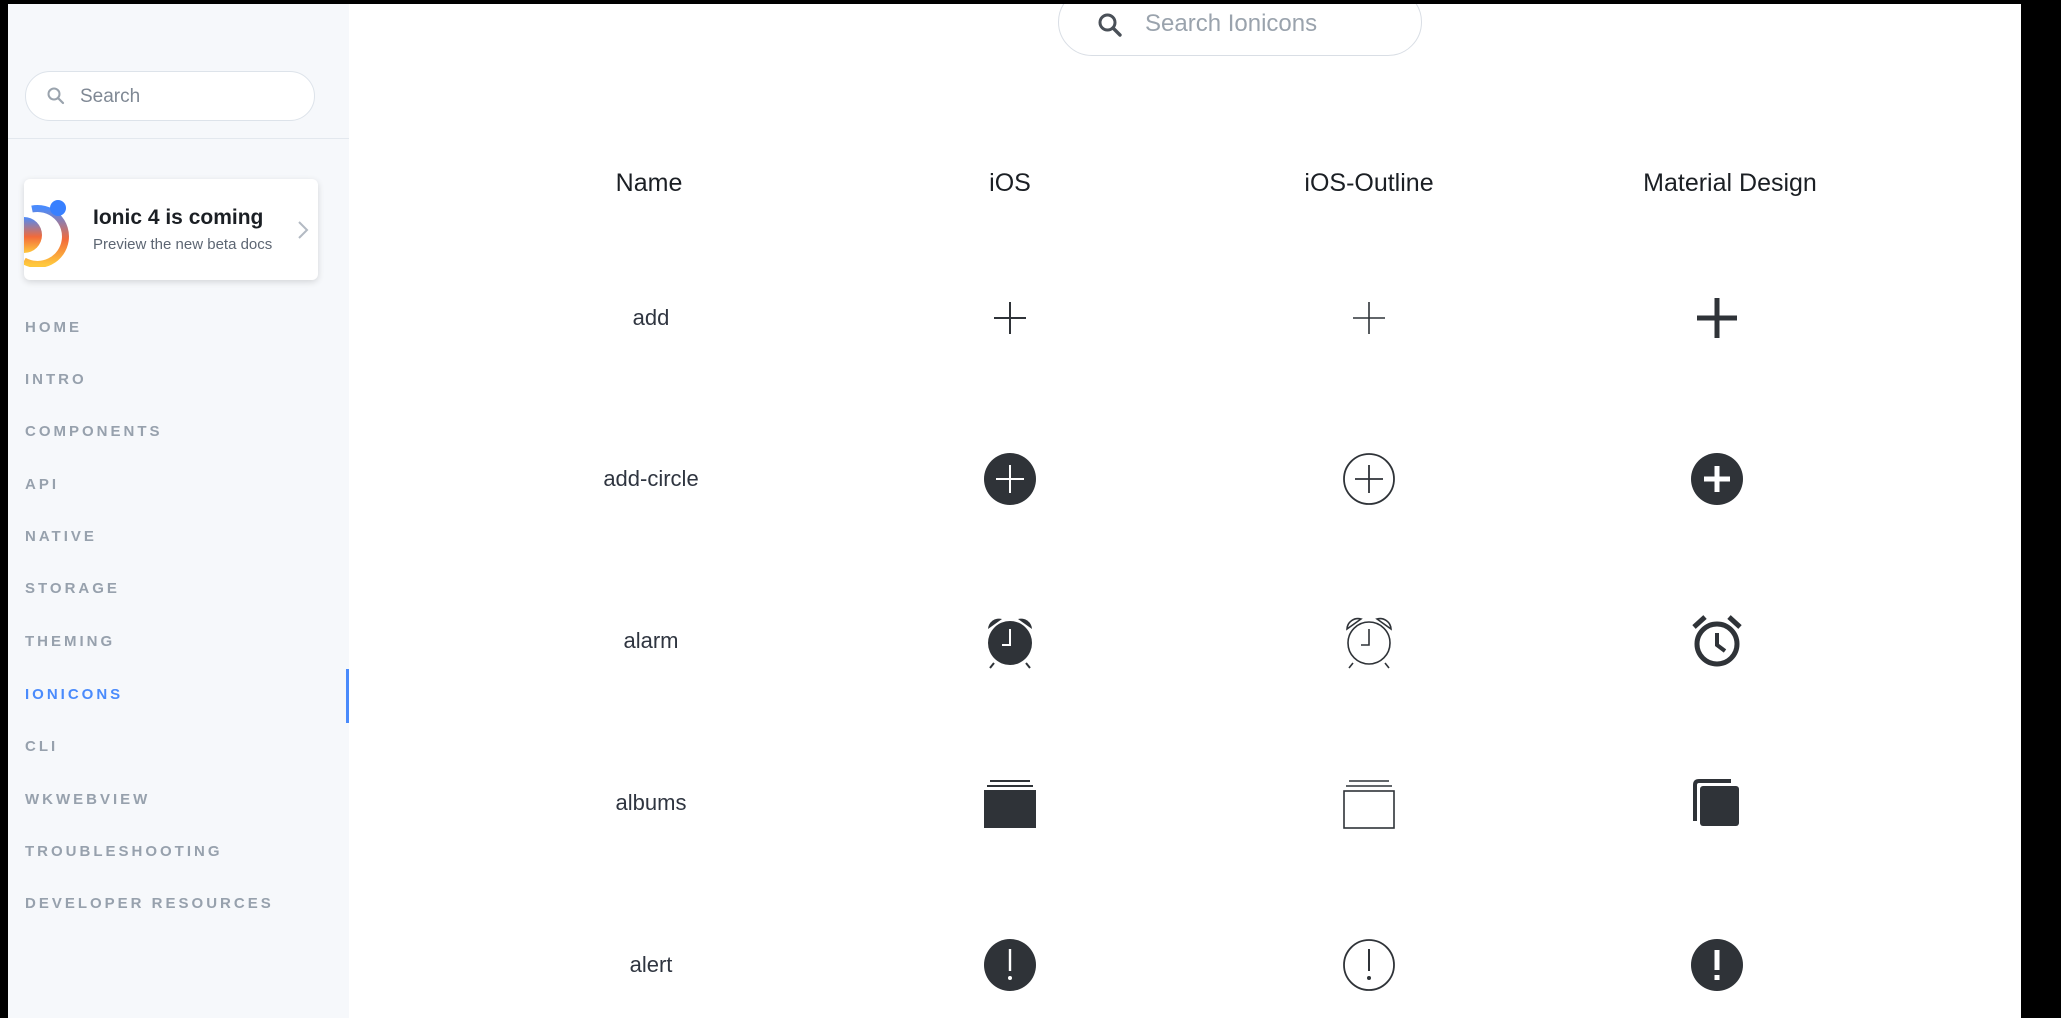 Image resolution: width=2061 pixels, height=1018 pixels. I want to click on icon-name-alarm: alarm, so click(651, 640).